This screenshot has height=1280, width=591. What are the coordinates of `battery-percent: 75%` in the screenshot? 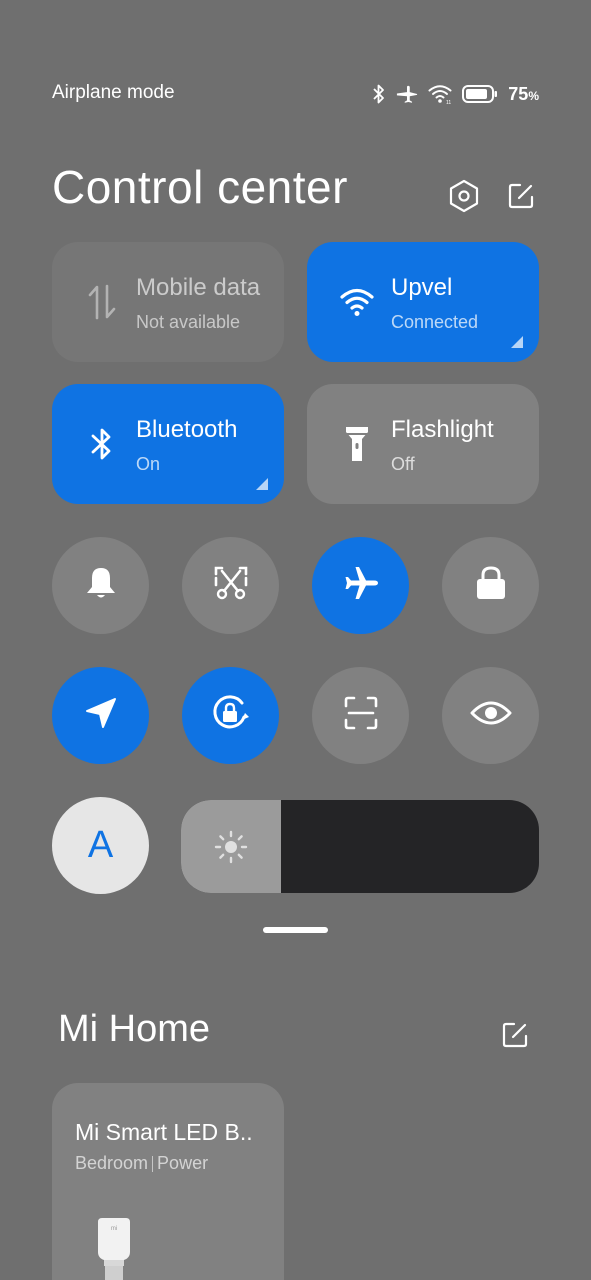 It's located at (523, 94).